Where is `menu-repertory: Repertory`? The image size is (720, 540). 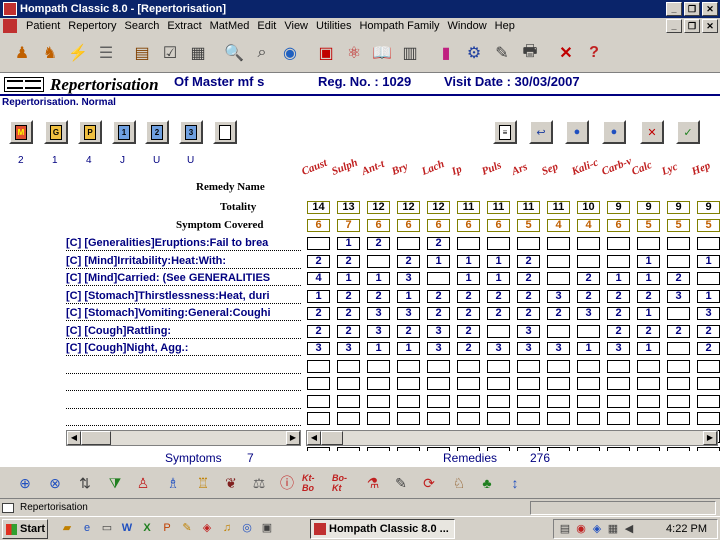
menu-repertory: Repertory is located at coordinates (92, 26).